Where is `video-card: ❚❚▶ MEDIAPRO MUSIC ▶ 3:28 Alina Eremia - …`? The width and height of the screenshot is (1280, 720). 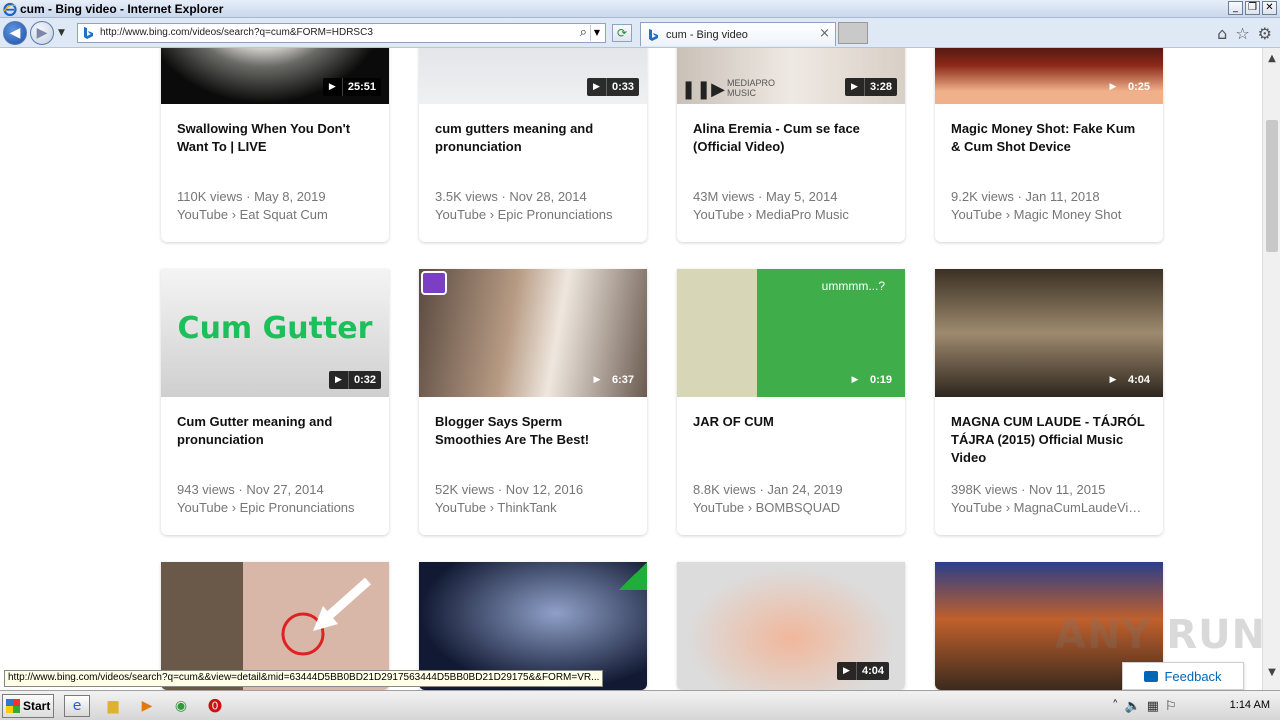 video-card: ❚❚▶ MEDIAPRO MUSIC ▶ 3:28 Alina Eremia - … is located at coordinates (791, 145).